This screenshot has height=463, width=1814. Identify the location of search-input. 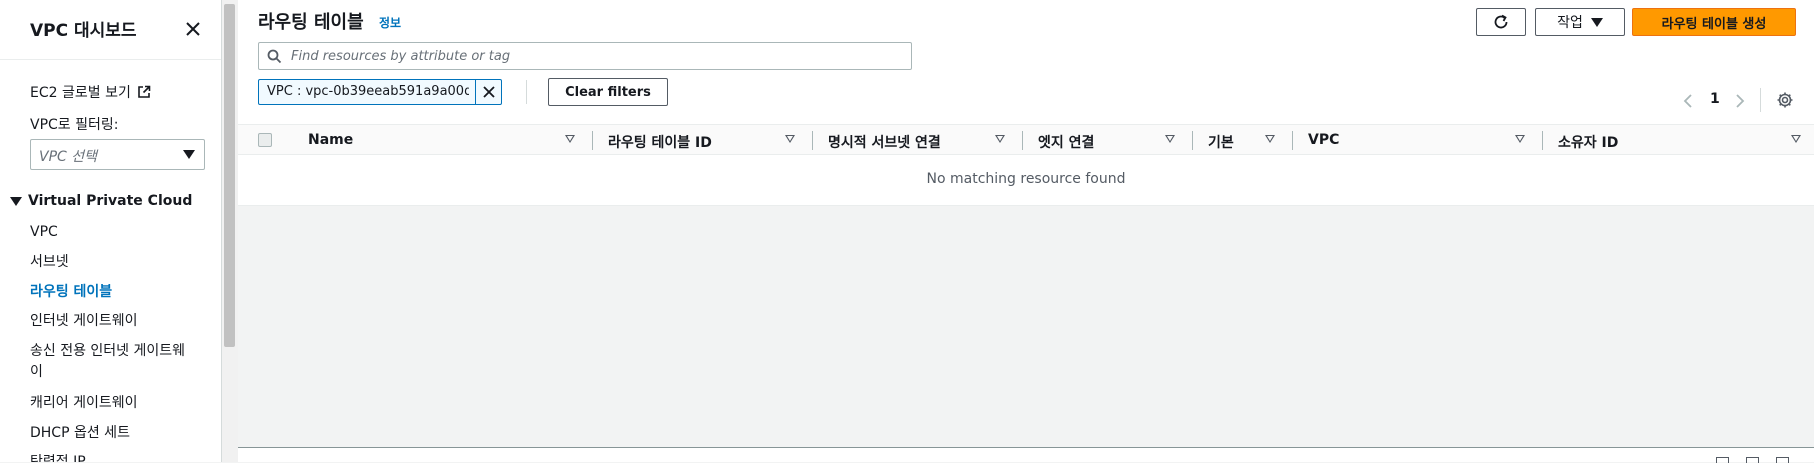
(591, 56).